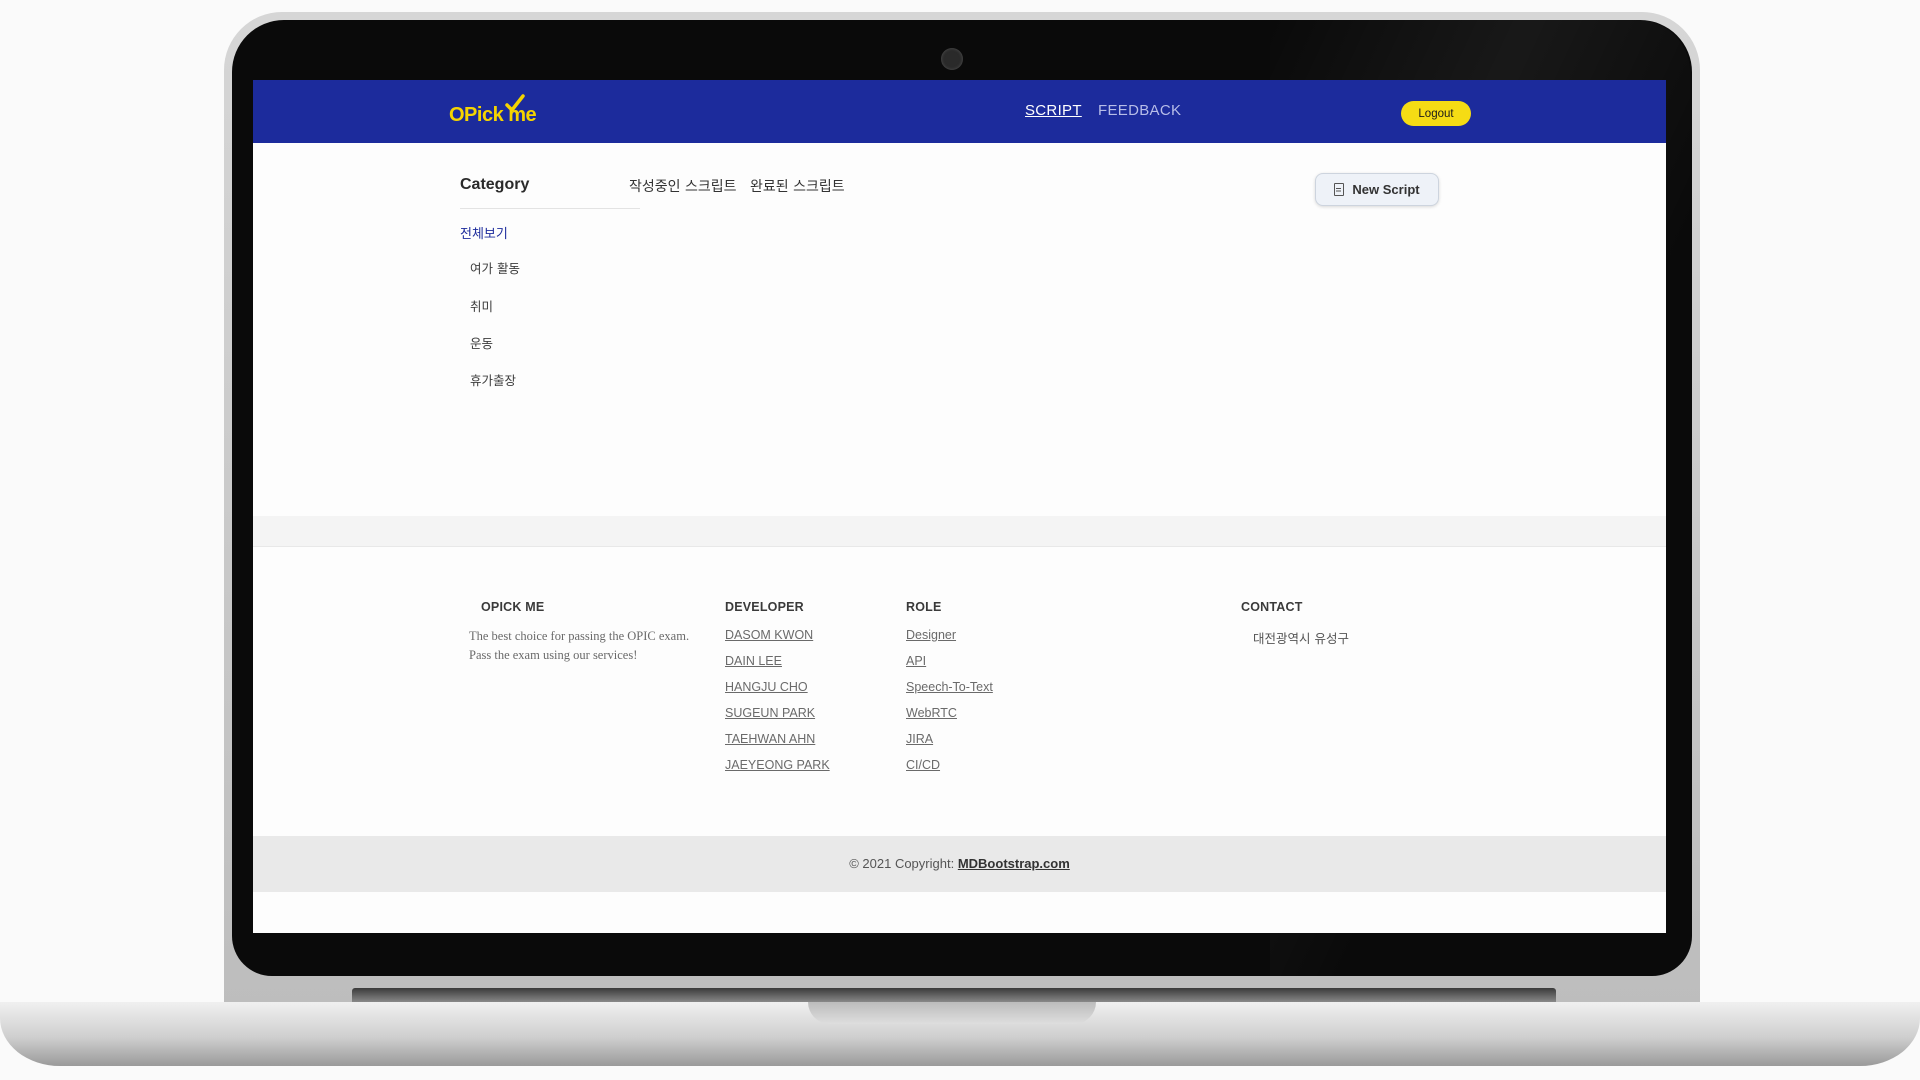 The width and height of the screenshot is (1920, 1080). Describe the element at coordinates (954, 995) in the screenshot. I see `laptop-hinge` at that location.